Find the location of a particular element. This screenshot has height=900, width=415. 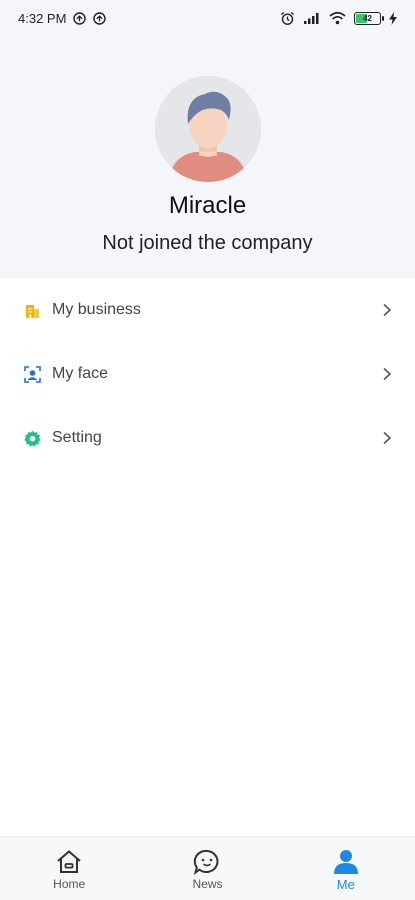

nav-item-news: News is located at coordinates (207, 868).